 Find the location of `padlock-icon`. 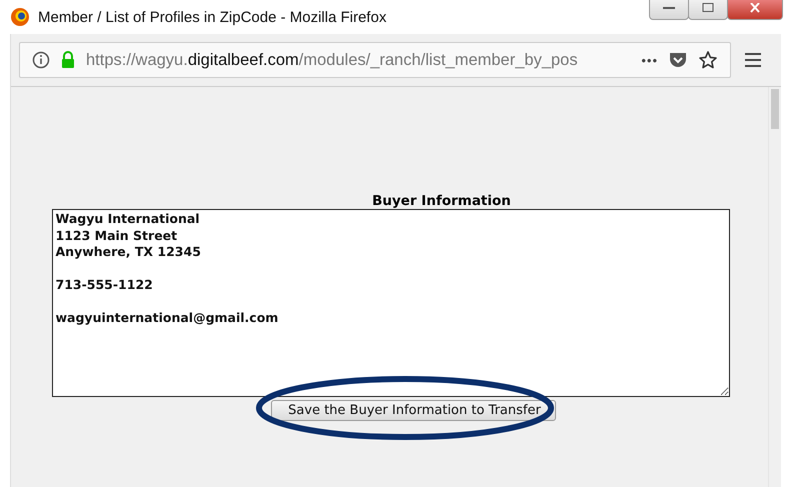

padlock-icon is located at coordinates (68, 60).